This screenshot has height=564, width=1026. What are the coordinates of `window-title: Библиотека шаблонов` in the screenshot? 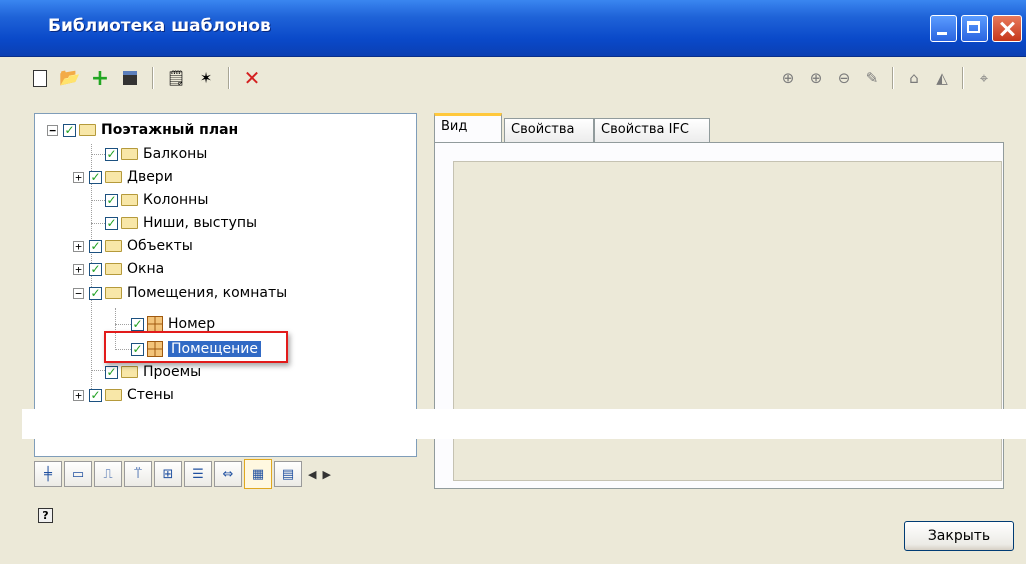 It's located at (159, 26).